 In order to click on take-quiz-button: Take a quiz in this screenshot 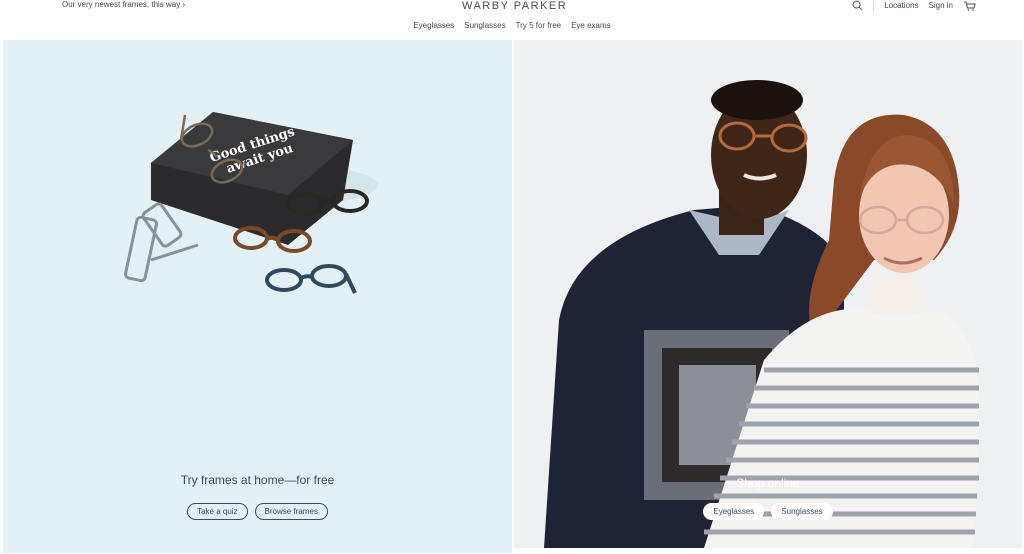, I will do `click(217, 511)`.